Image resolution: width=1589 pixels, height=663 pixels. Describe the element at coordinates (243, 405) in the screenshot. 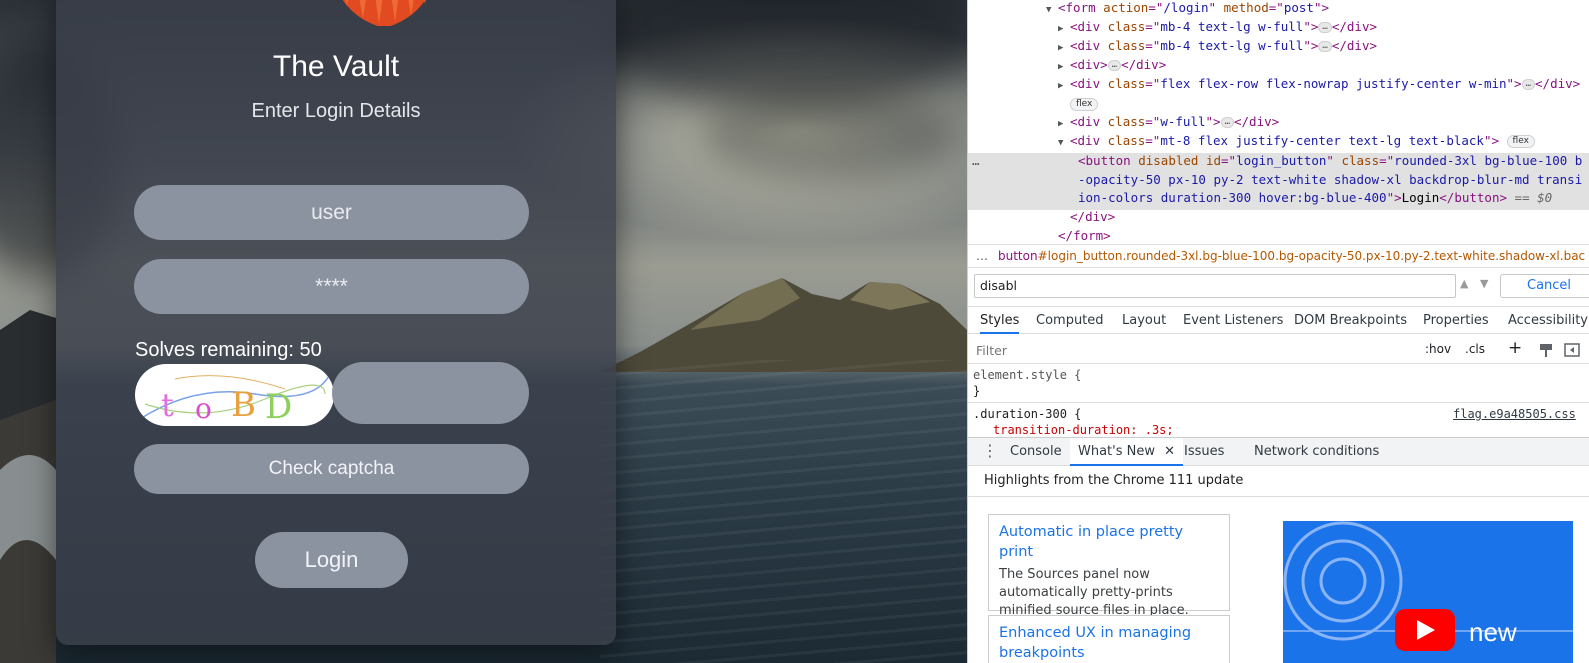

I see `captcha-char: B` at that location.